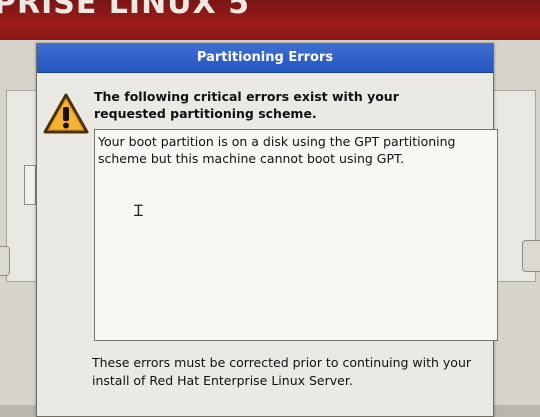 The width and height of the screenshot is (540, 417). I want to click on background-field, so click(30, 185).